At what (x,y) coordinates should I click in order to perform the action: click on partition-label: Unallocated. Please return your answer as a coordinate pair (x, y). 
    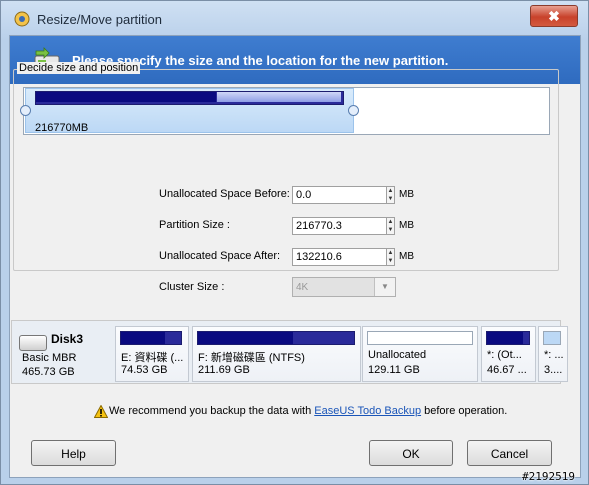
    Looking at the image, I should click on (397, 355).